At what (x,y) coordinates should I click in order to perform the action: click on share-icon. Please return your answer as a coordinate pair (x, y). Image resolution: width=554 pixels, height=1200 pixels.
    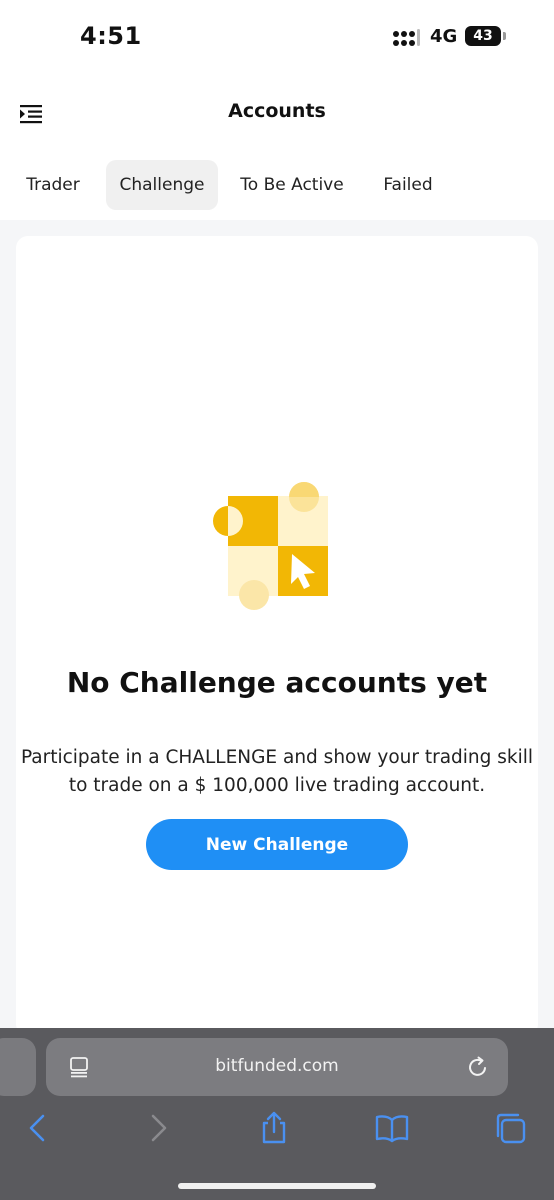
    Looking at the image, I should click on (274, 1128).